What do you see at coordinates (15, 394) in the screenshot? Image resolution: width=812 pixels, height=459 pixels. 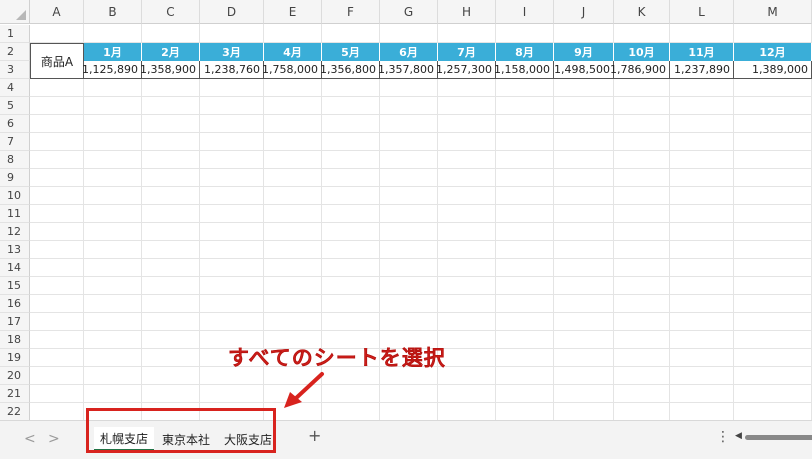 I see `row-header-21: 21` at bounding box center [15, 394].